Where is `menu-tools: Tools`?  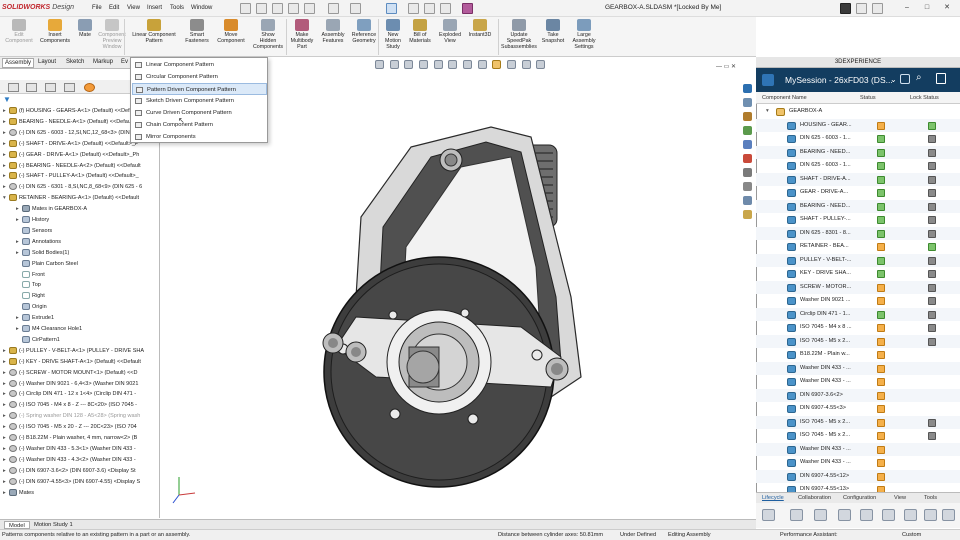 menu-tools: Tools is located at coordinates (177, 8).